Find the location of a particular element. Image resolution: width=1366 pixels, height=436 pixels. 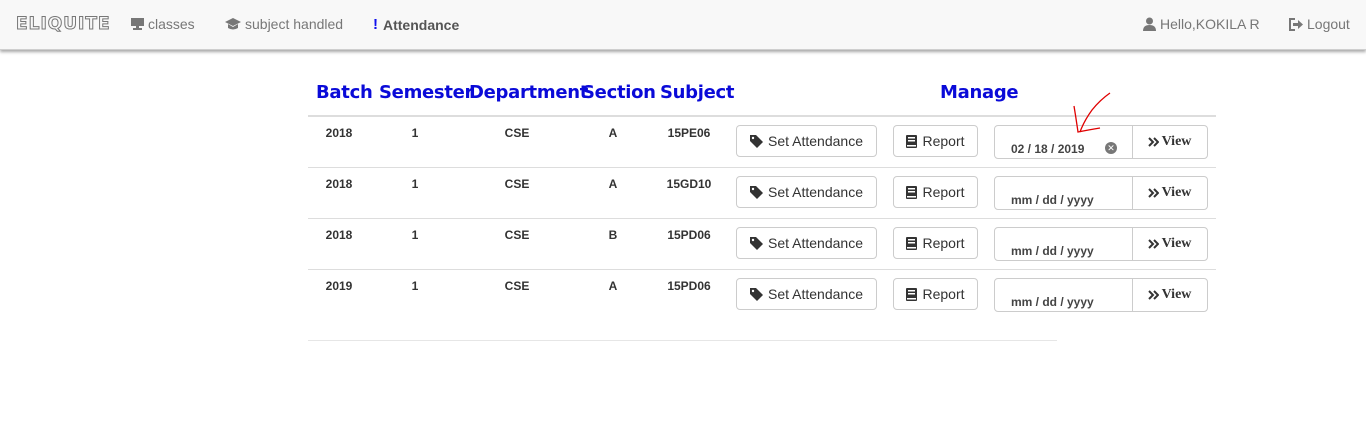

user-icon is located at coordinates (1149, 24).